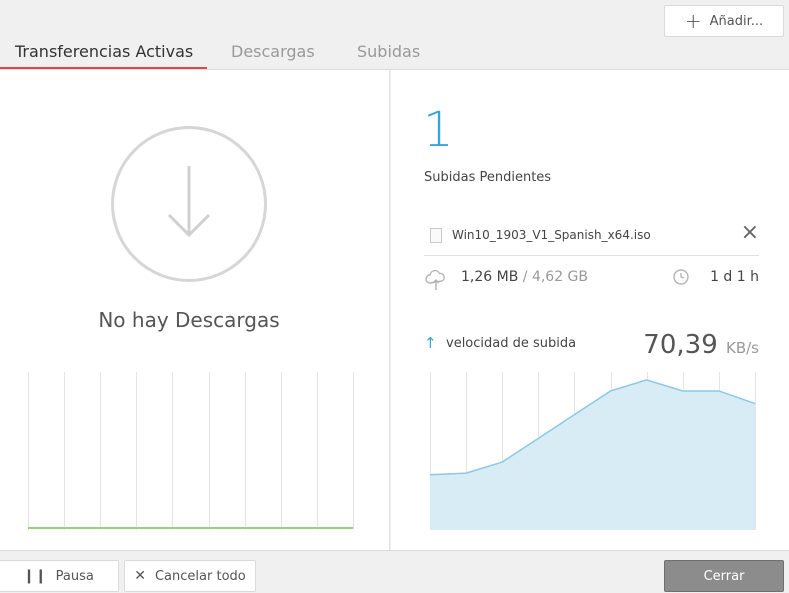  What do you see at coordinates (104, 56) in the screenshot?
I see `tab-active-transfers: Transferencias Activas` at bounding box center [104, 56].